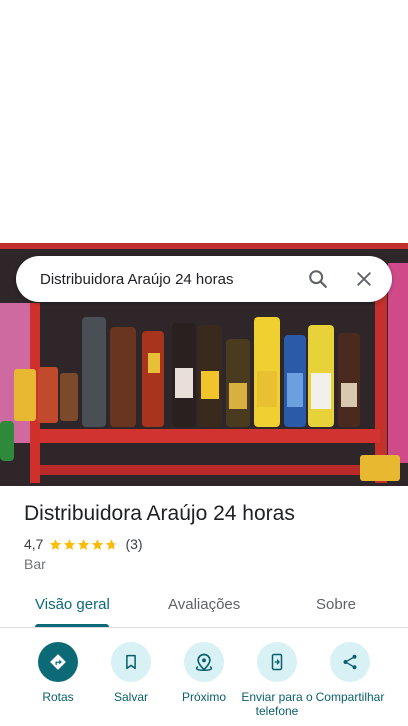  Describe the element at coordinates (131, 673) in the screenshot. I see `save-button: Salvar` at that location.